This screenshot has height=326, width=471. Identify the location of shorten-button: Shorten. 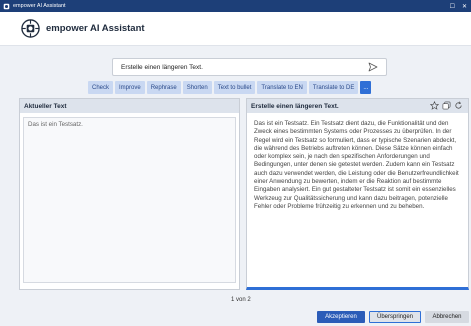
(197, 87).